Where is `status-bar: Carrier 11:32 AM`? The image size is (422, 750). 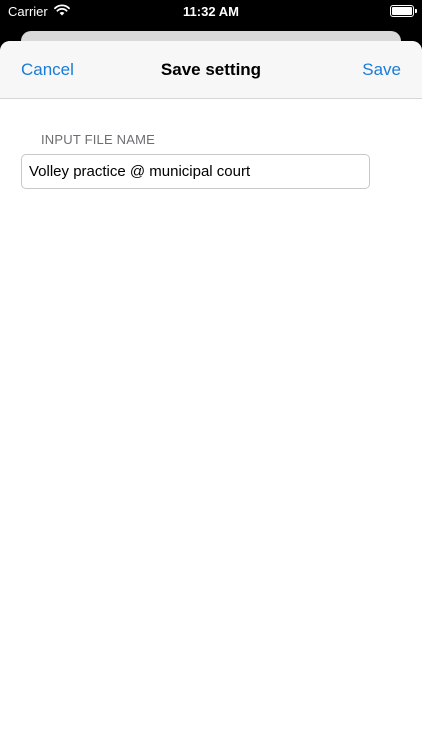 status-bar: Carrier 11:32 AM is located at coordinates (211, 12).